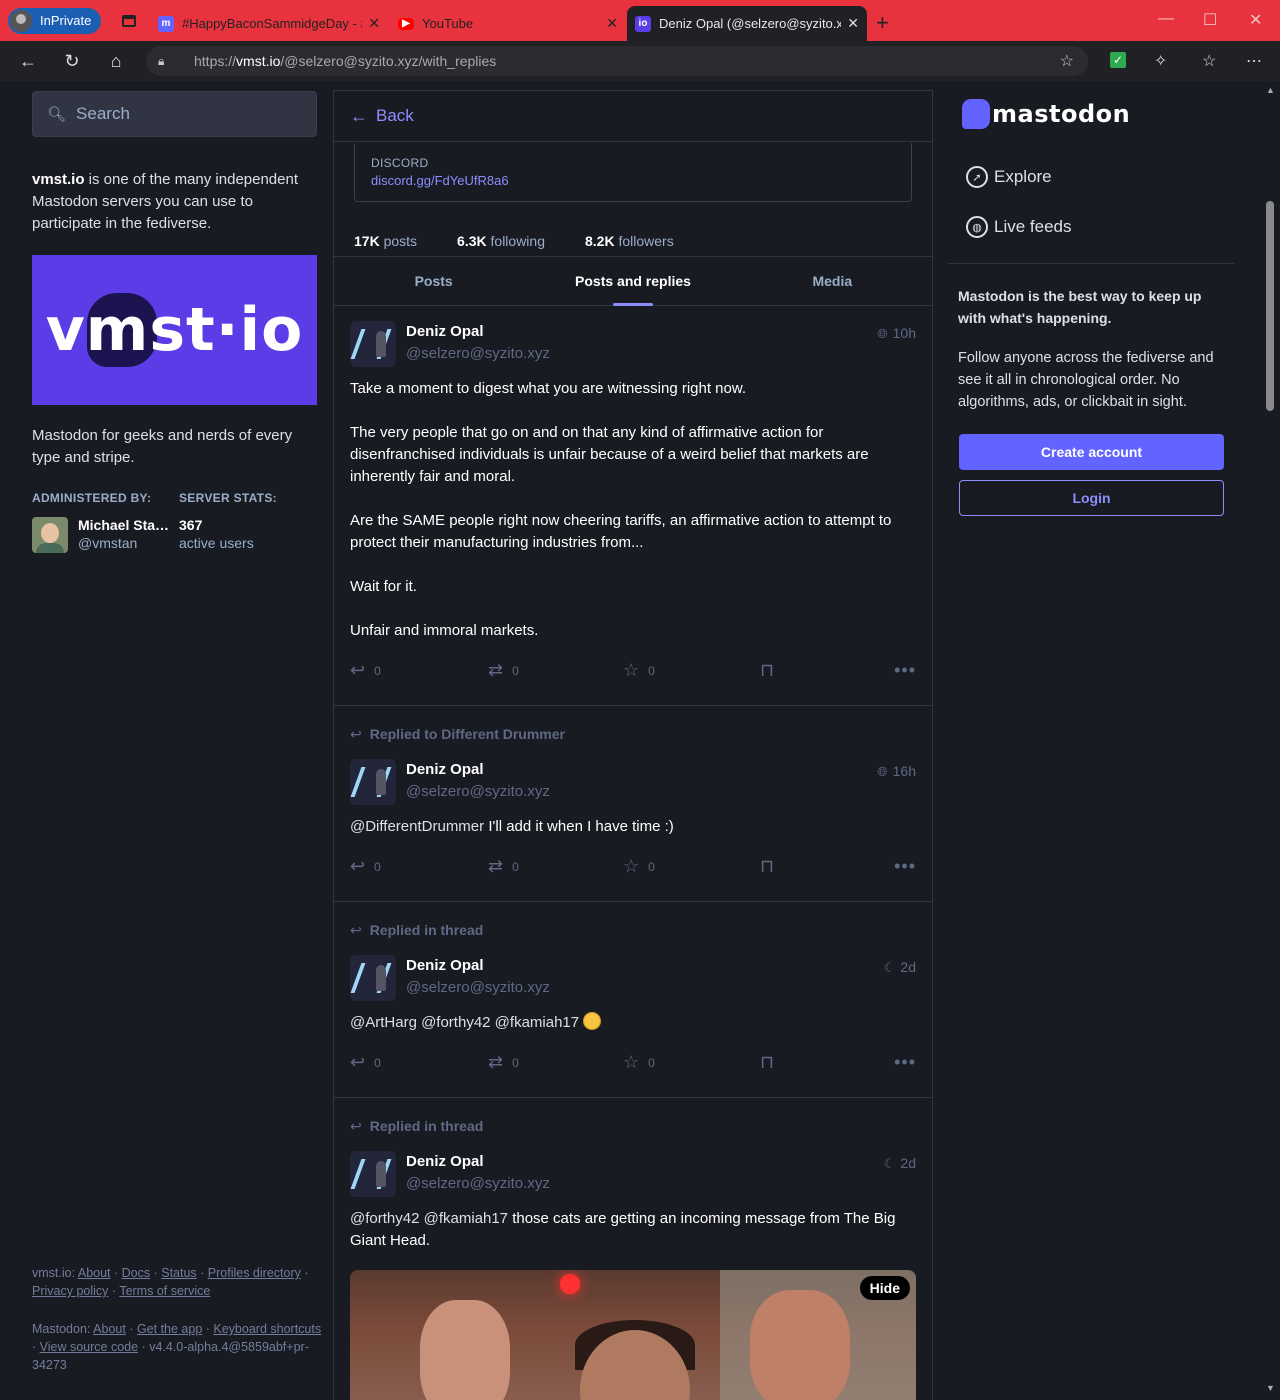  I want to click on back-arrow-icon: ←, so click(28, 61).